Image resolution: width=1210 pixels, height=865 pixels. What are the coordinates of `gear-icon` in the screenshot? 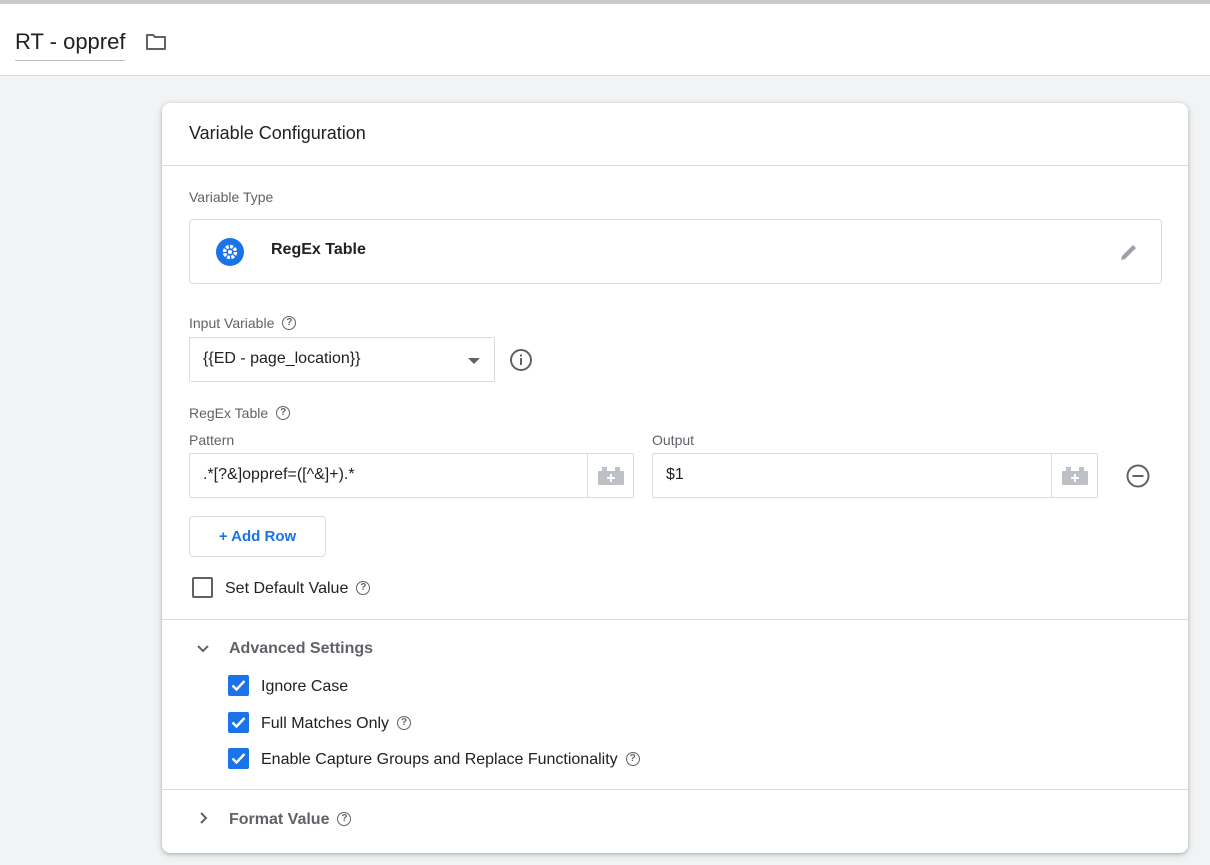 It's located at (230, 252).